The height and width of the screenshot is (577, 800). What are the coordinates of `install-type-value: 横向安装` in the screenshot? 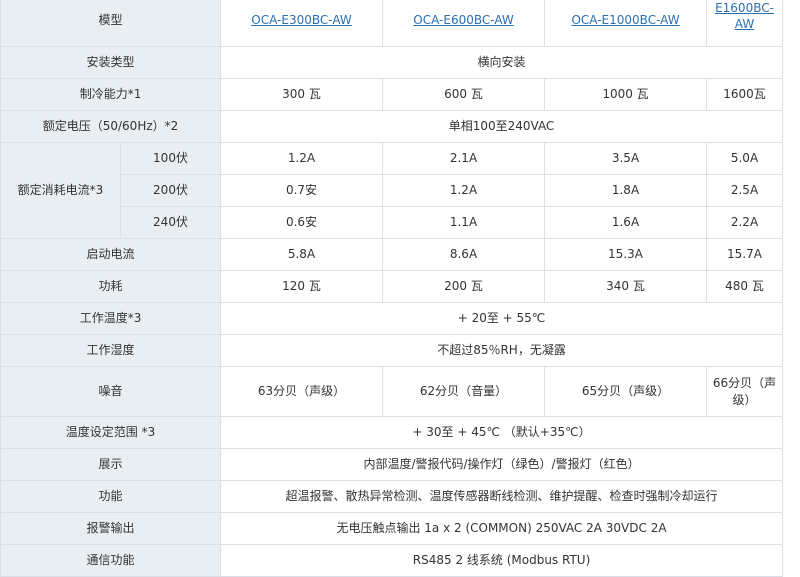 It's located at (502, 62).